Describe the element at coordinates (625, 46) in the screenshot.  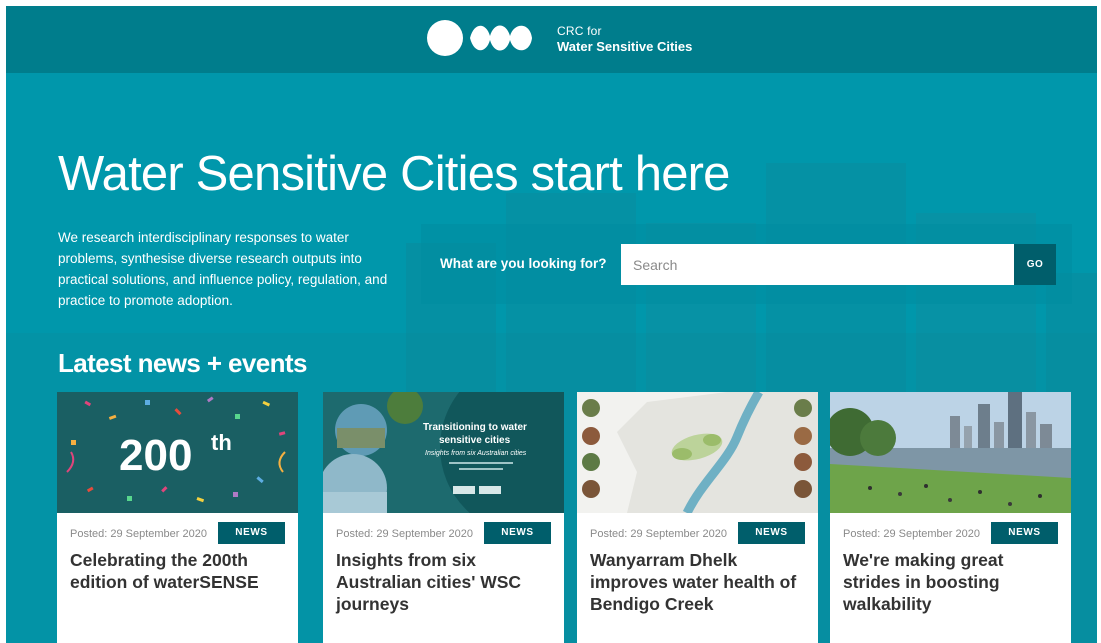
I see `logo-text-line2: Water Sensitive Cities` at that location.